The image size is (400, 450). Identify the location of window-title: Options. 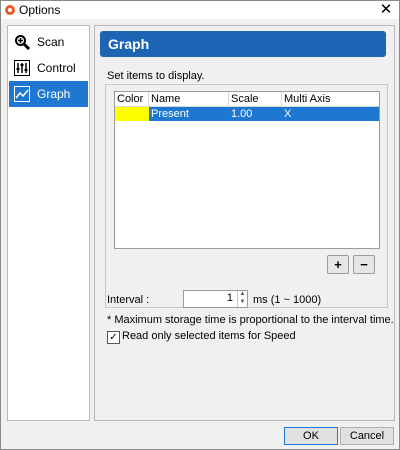
(40, 10).